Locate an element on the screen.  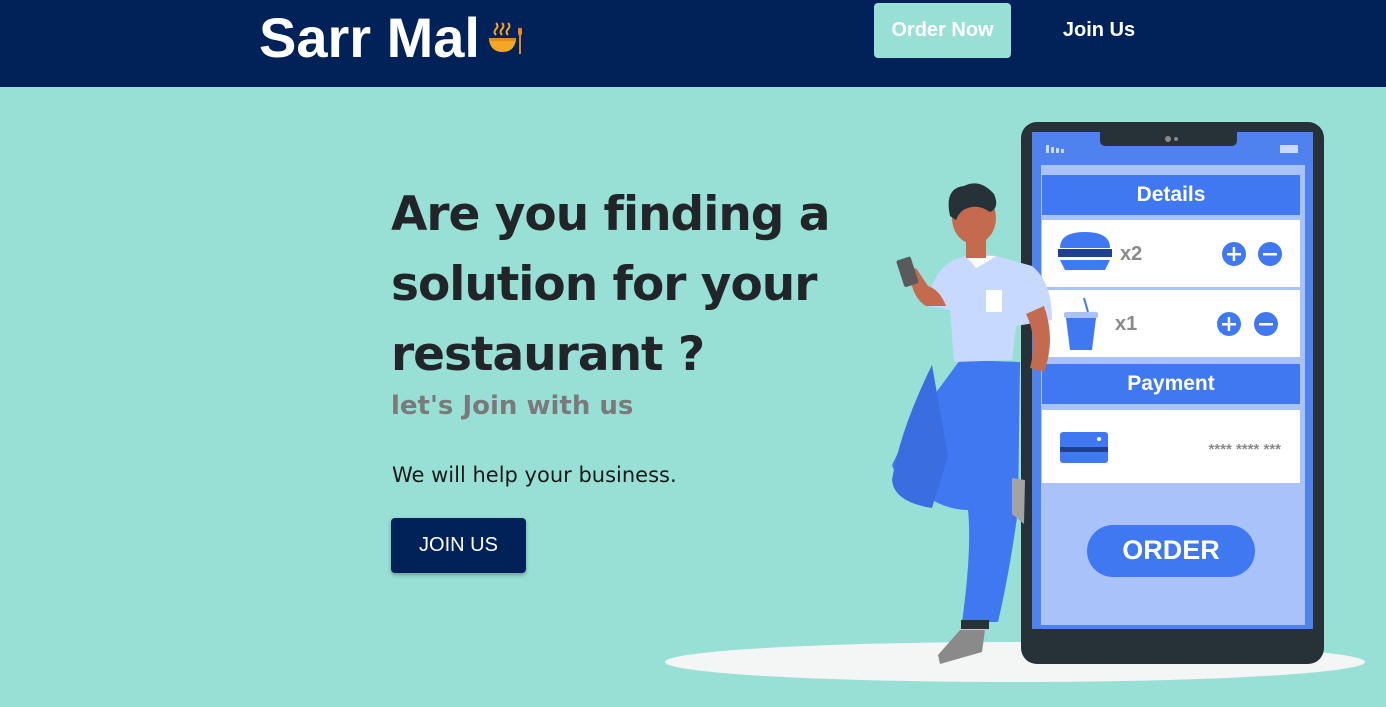
order-label: ORDER is located at coordinates (1171, 550).